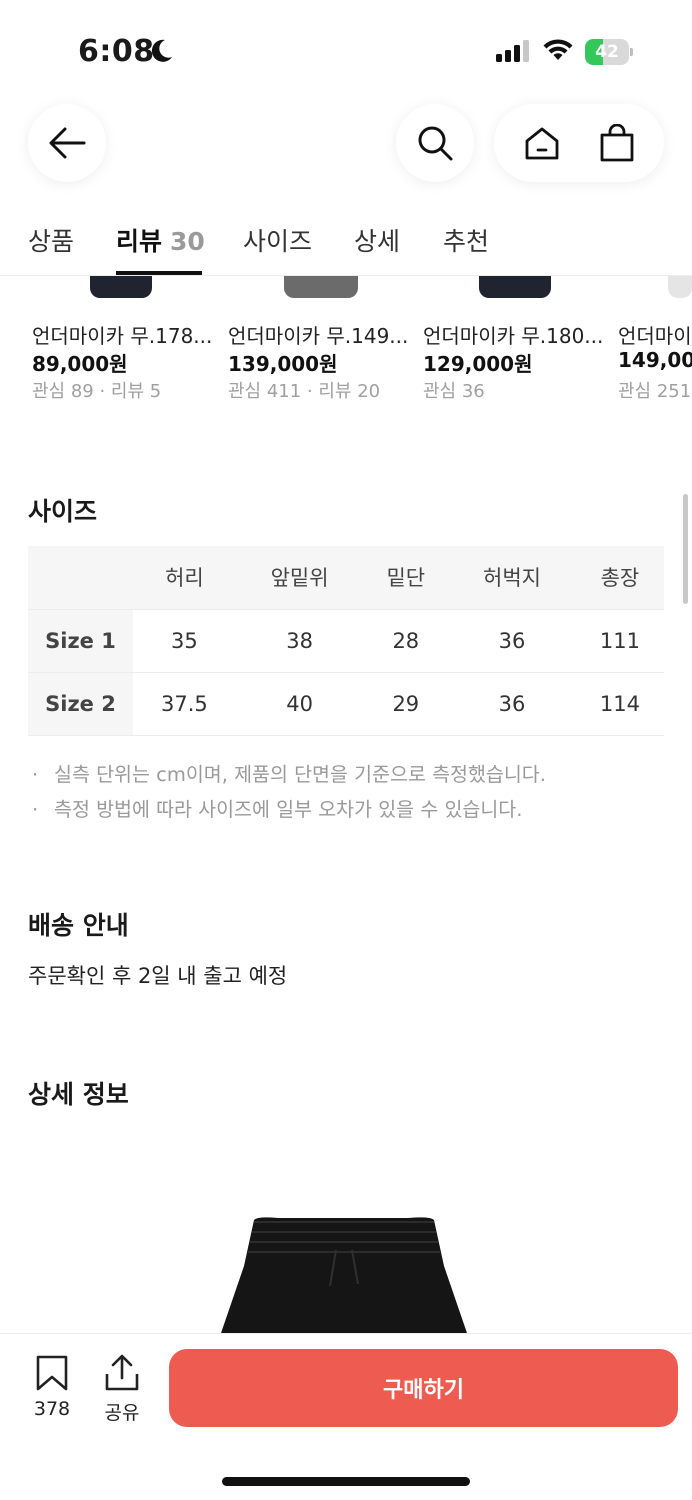 The width and height of the screenshot is (692, 1500). Describe the element at coordinates (655, 360) in the screenshot. I see `product-price: 149,000` at that location.